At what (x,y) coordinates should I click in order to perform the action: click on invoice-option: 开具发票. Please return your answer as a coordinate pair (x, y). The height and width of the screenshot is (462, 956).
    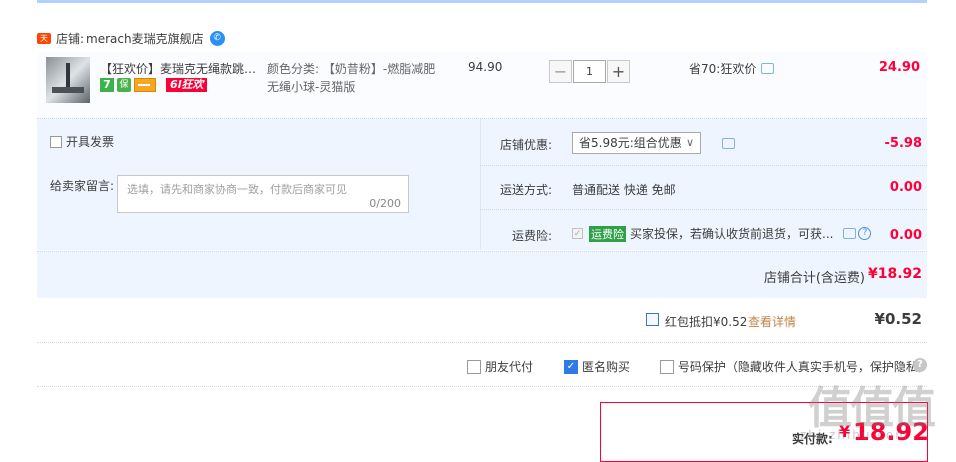
    Looking at the image, I should click on (82, 141).